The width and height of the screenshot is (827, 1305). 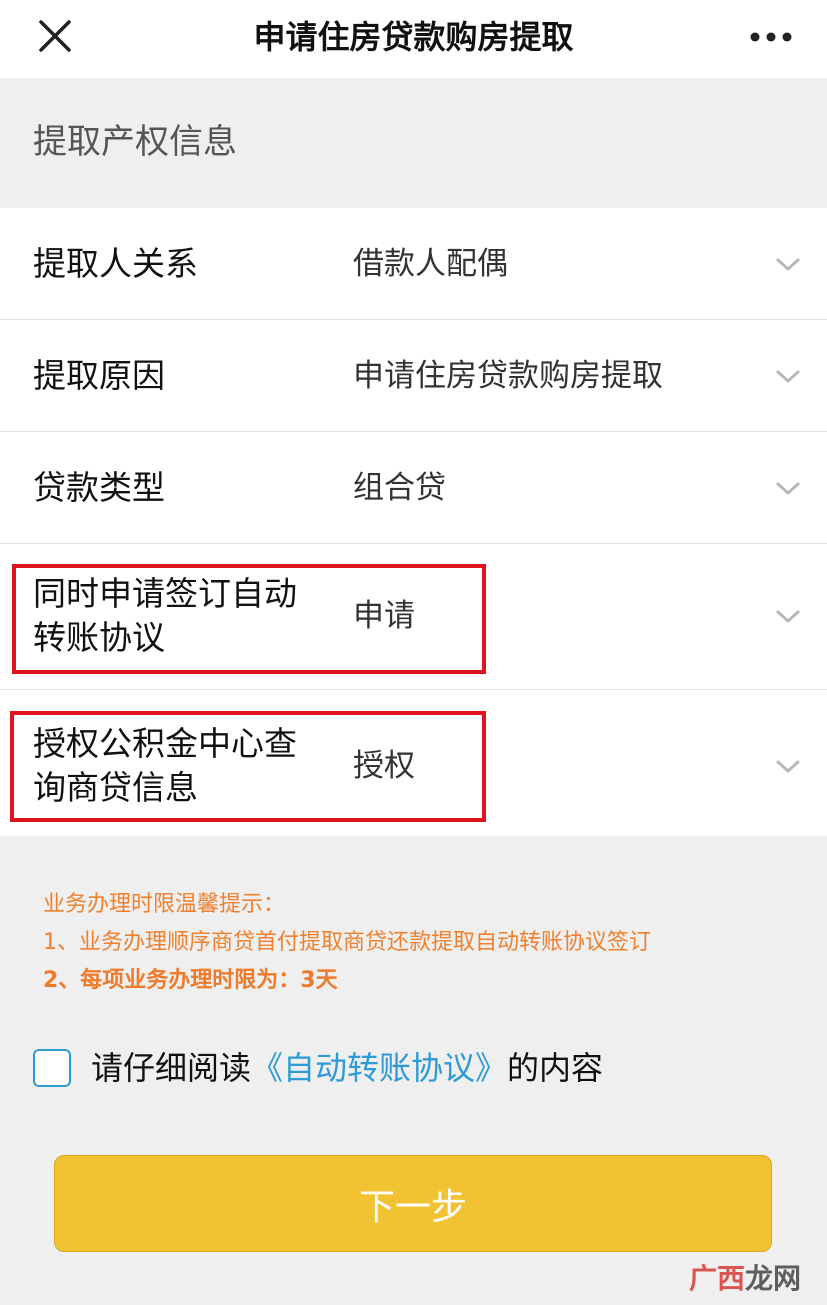 I want to click on form-row-loan-type: 贷款类型 组合贷, so click(x=413, y=488).